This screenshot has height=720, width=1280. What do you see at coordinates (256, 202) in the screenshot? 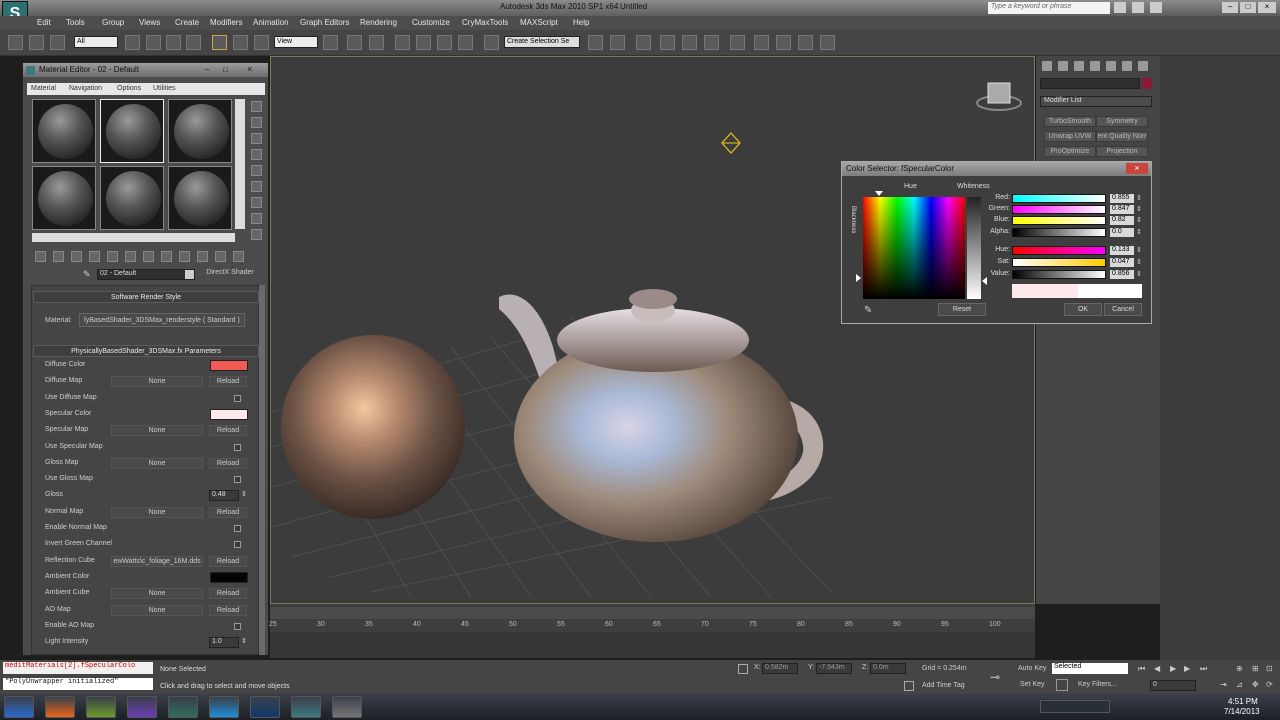
I see `options-icon` at bounding box center [256, 202].